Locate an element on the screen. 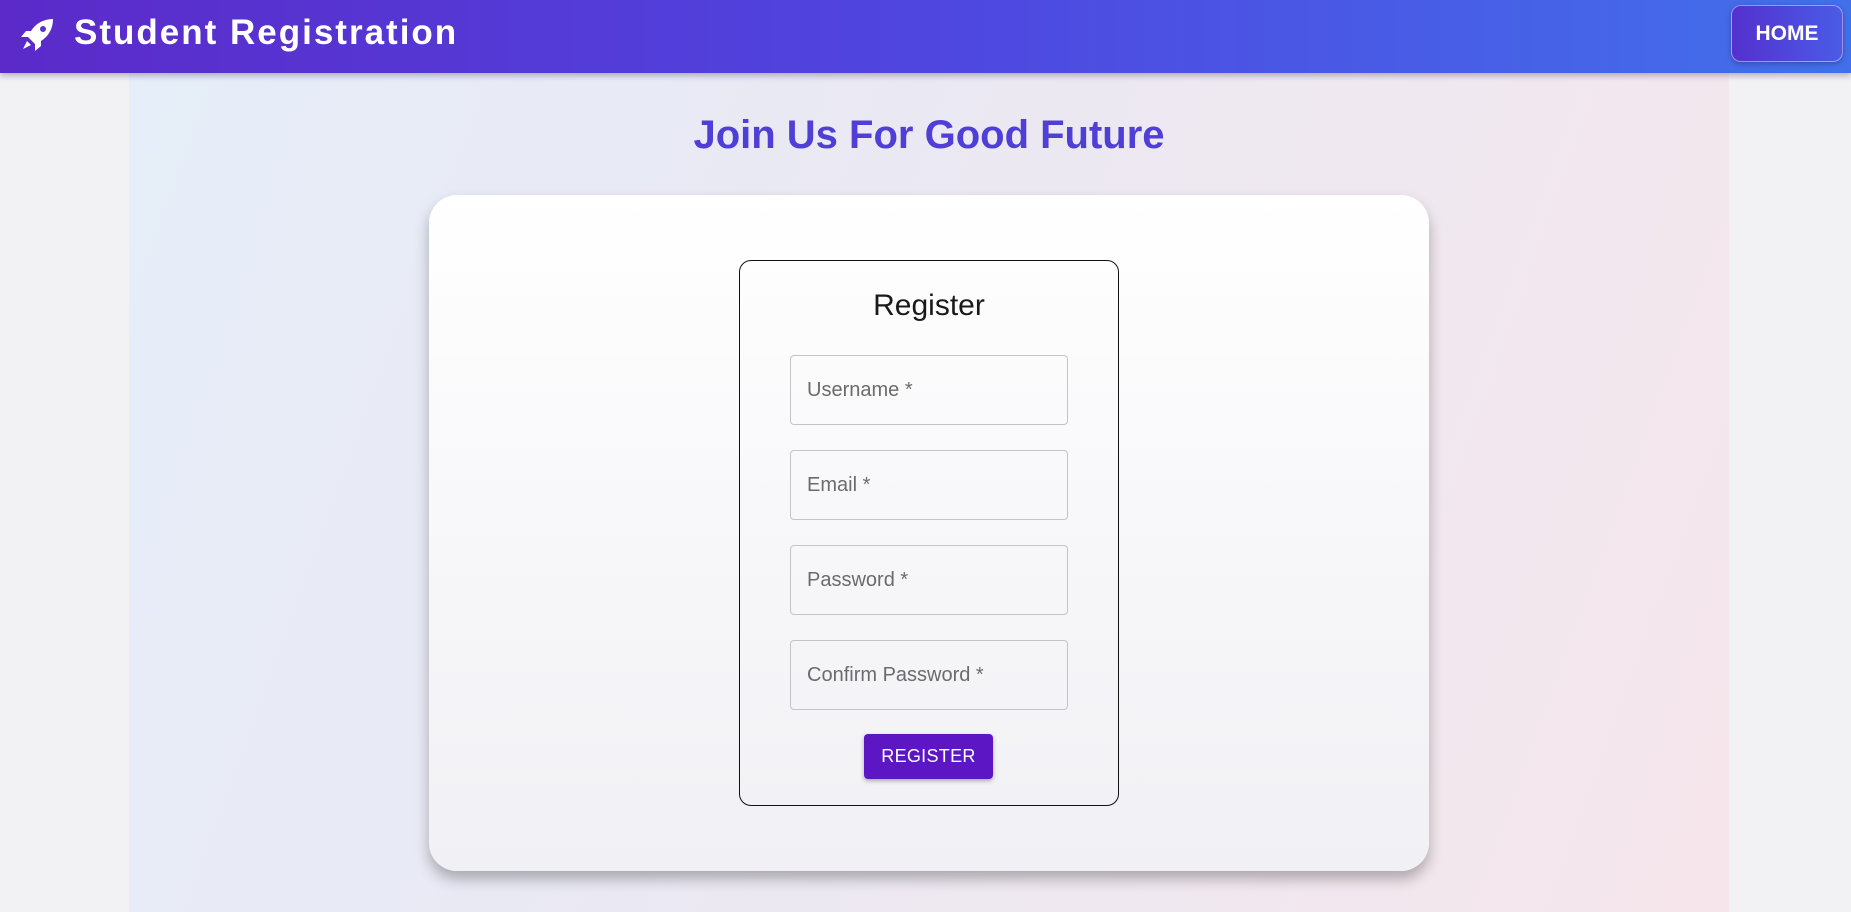  password-field: Password * is located at coordinates (929, 580).